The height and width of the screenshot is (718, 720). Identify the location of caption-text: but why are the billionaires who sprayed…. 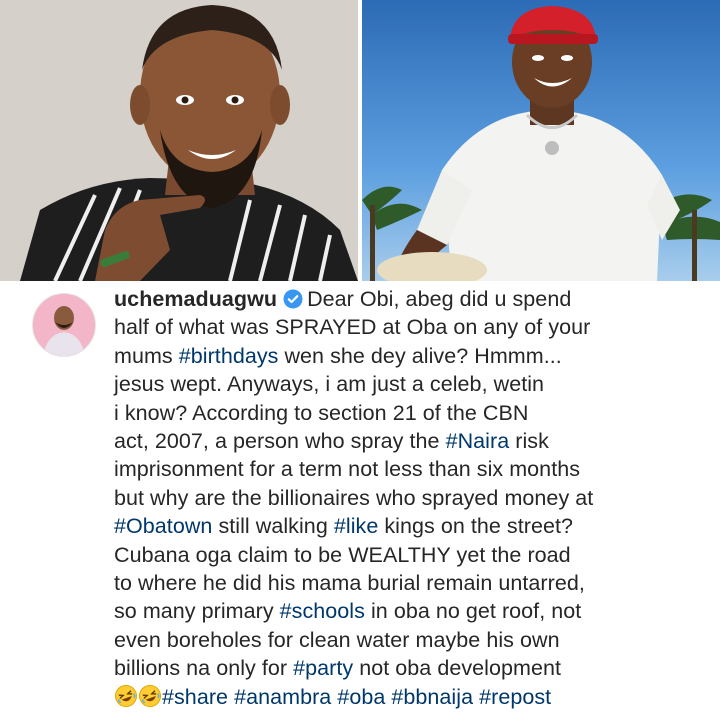
(354, 497).